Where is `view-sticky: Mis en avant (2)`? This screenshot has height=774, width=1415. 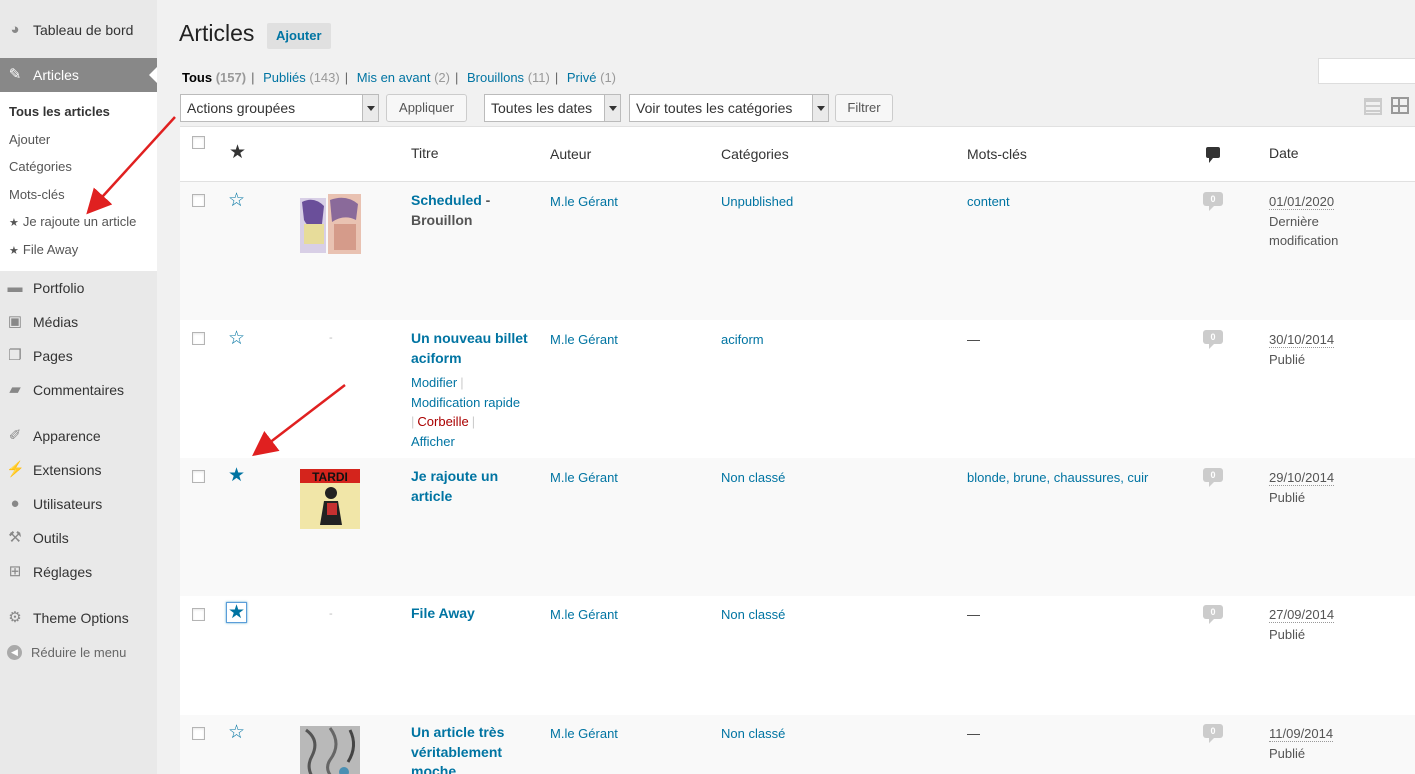
view-sticky: Mis en avant (2) is located at coordinates (403, 77).